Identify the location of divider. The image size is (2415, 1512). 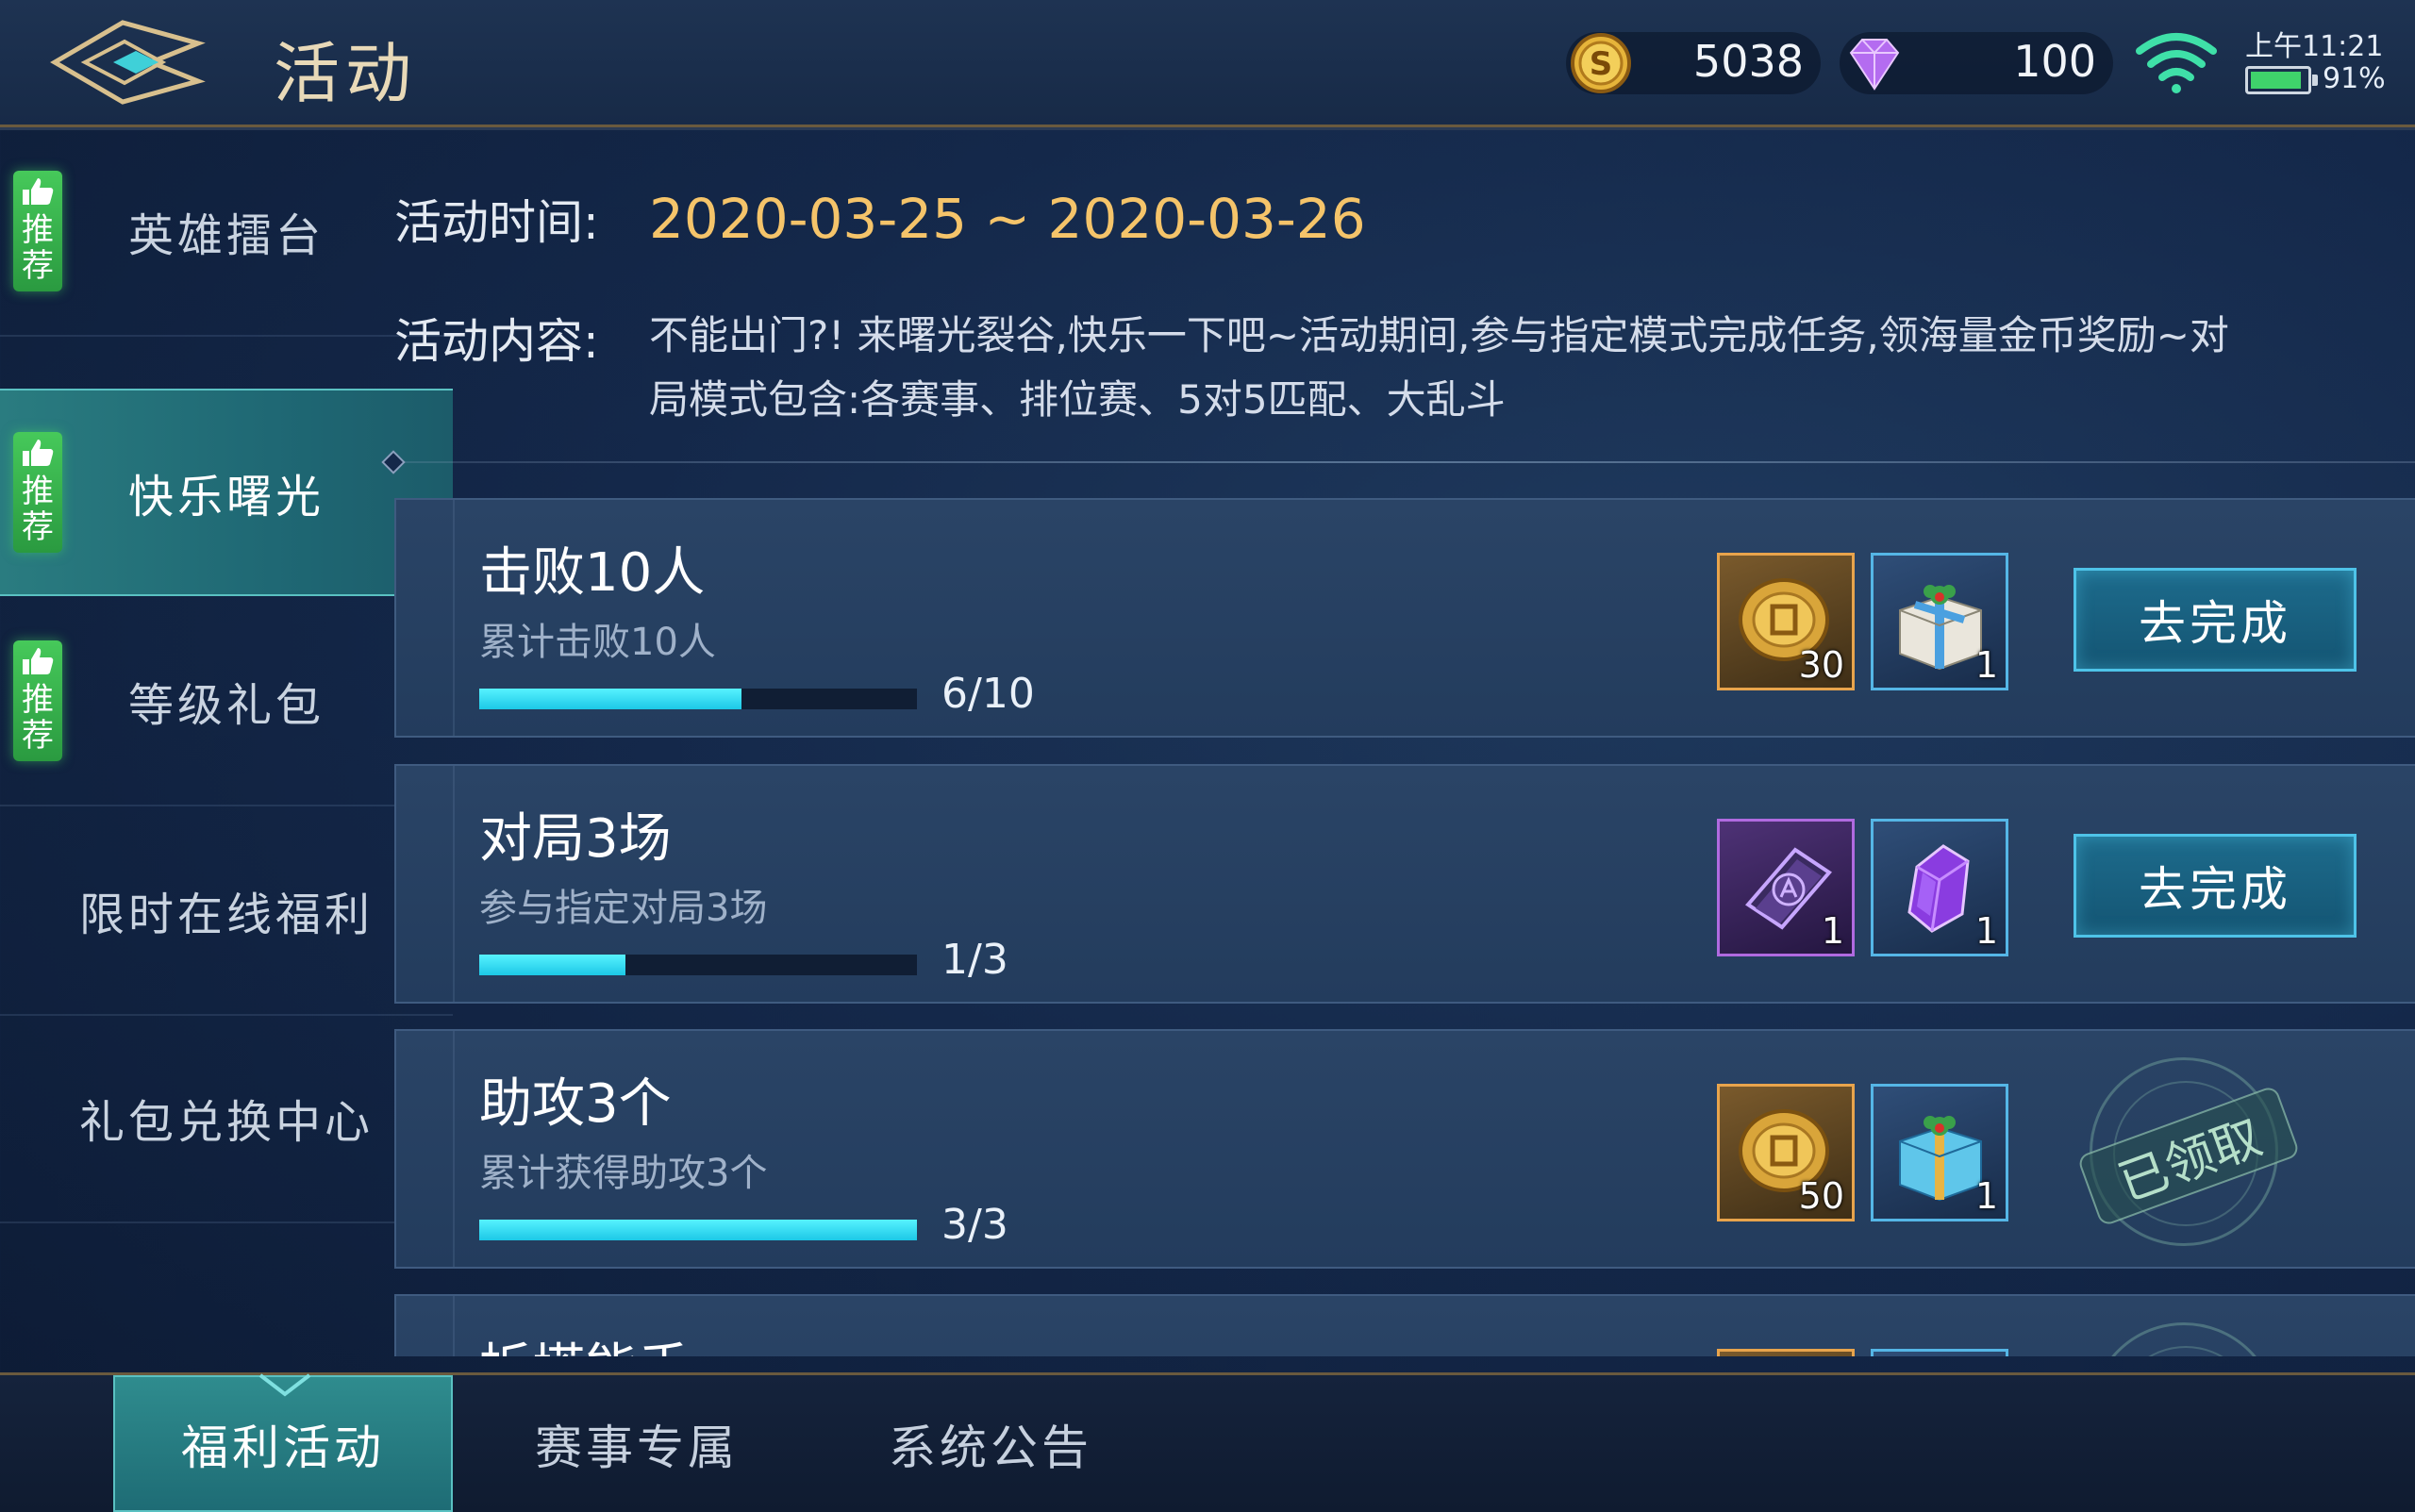
(1403, 462).